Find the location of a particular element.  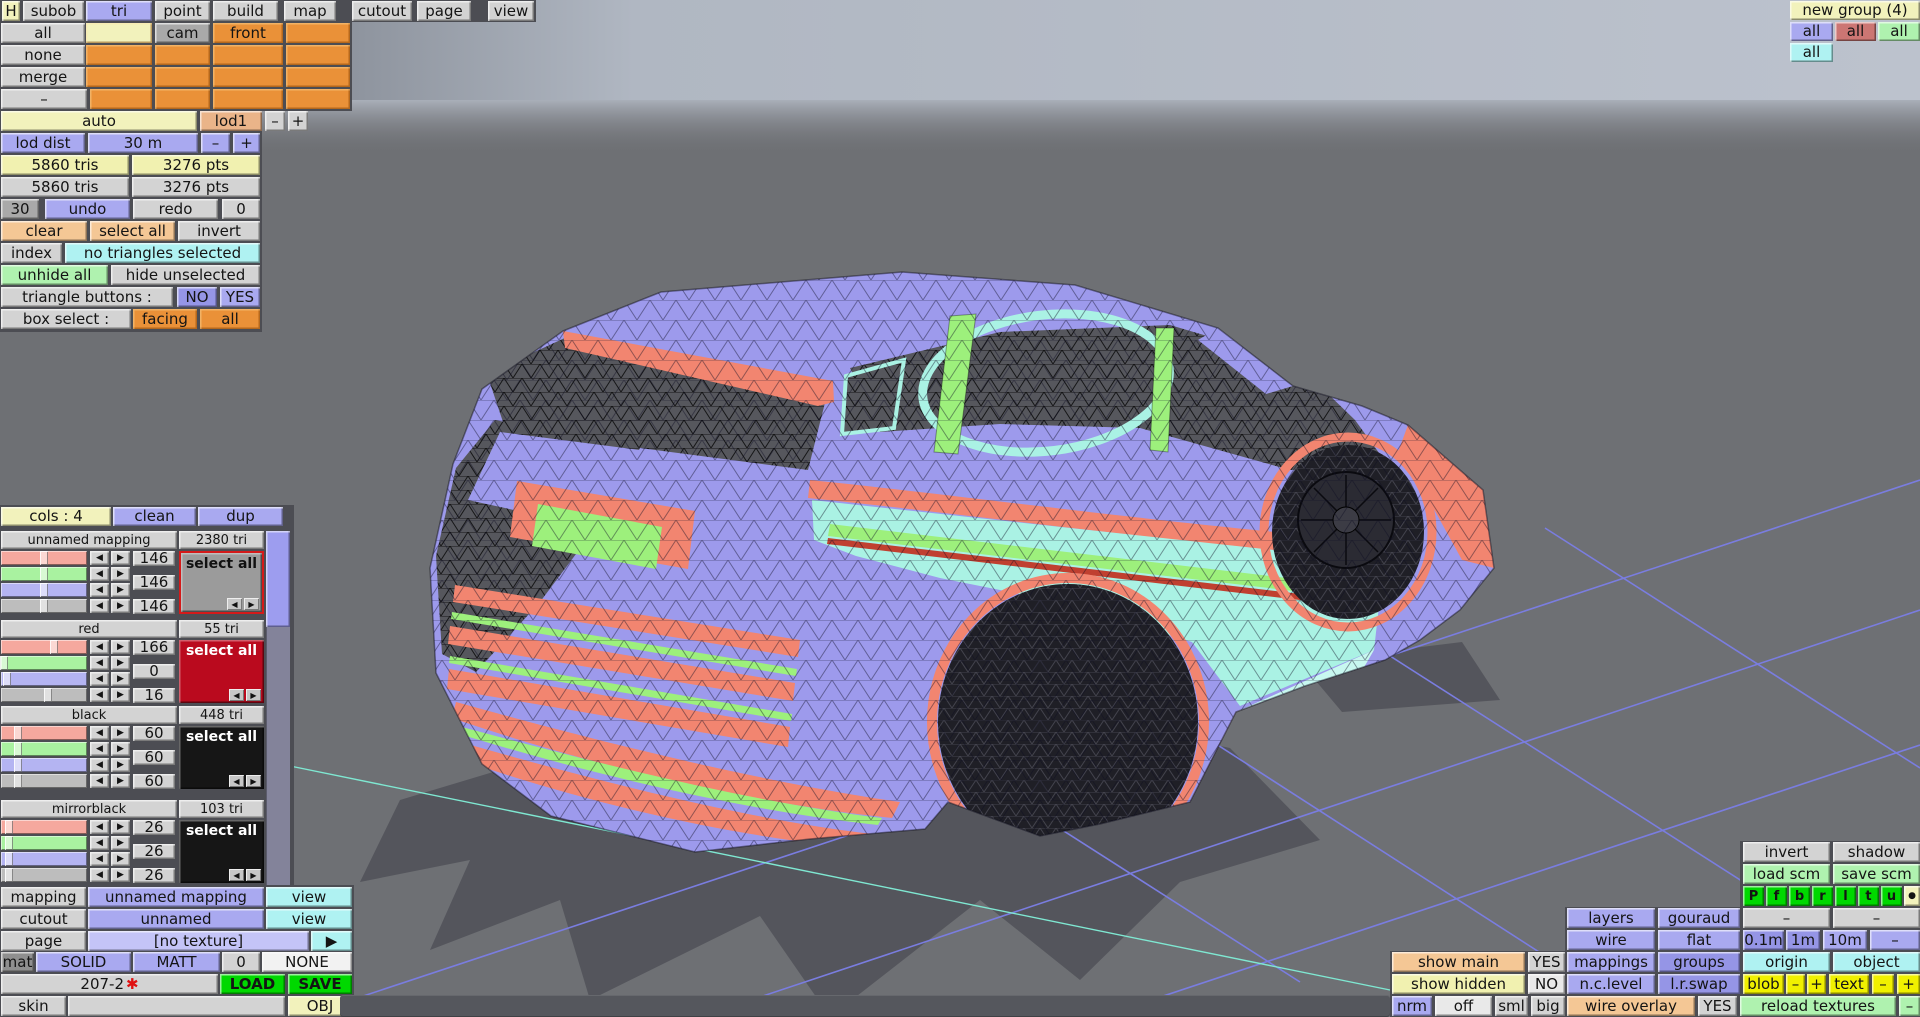

lod1-button: lod1 is located at coordinates (231, 121).